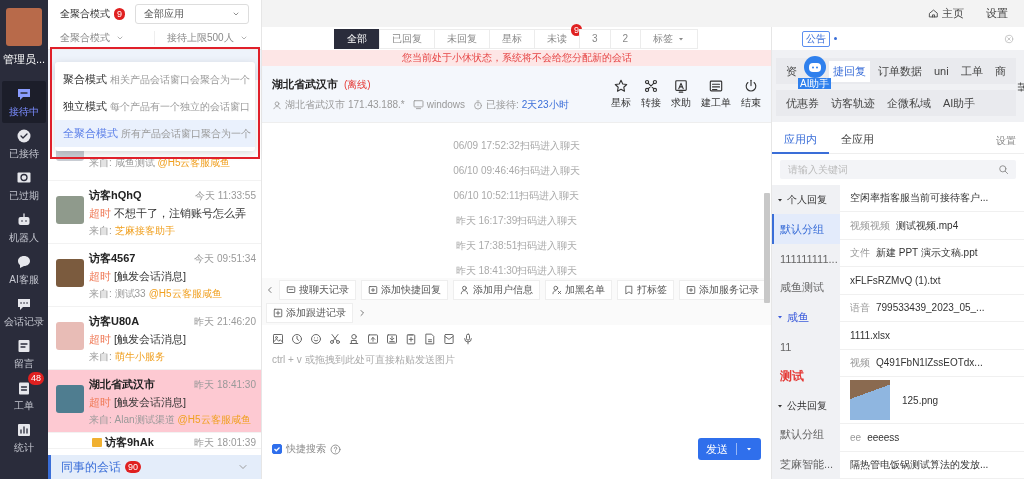 The height and width of the screenshot is (479, 1024). I want to click on os-text: windows, so click(446, 104).